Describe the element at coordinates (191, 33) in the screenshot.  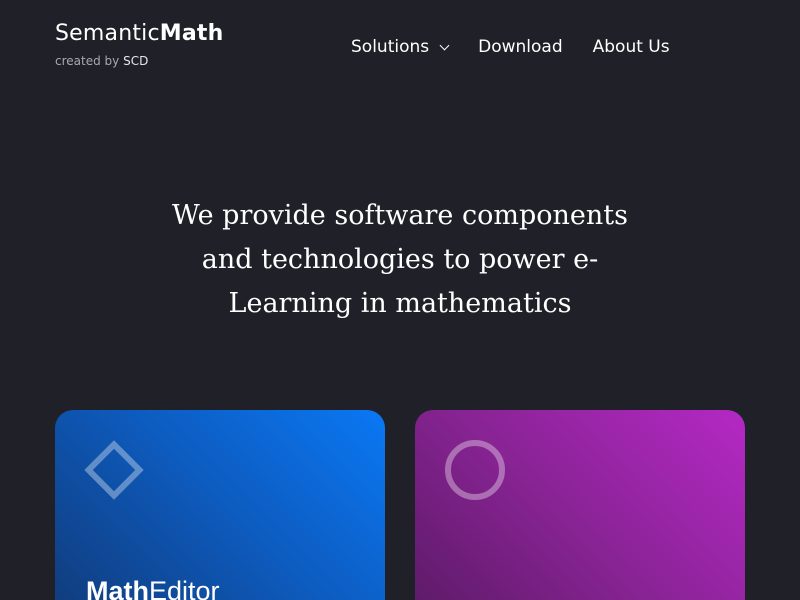
I see `logo-title-bold: Math` at that location.